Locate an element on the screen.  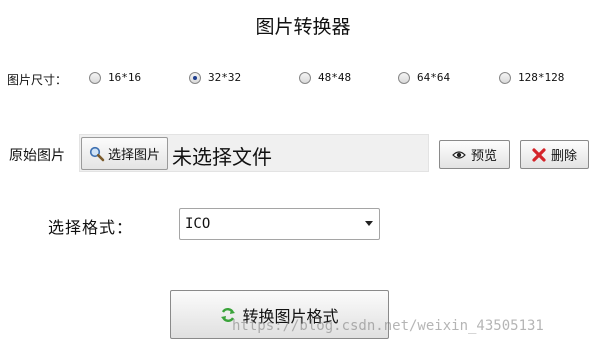
size-option-64: 64*64 is located at coordinates (424, 77).